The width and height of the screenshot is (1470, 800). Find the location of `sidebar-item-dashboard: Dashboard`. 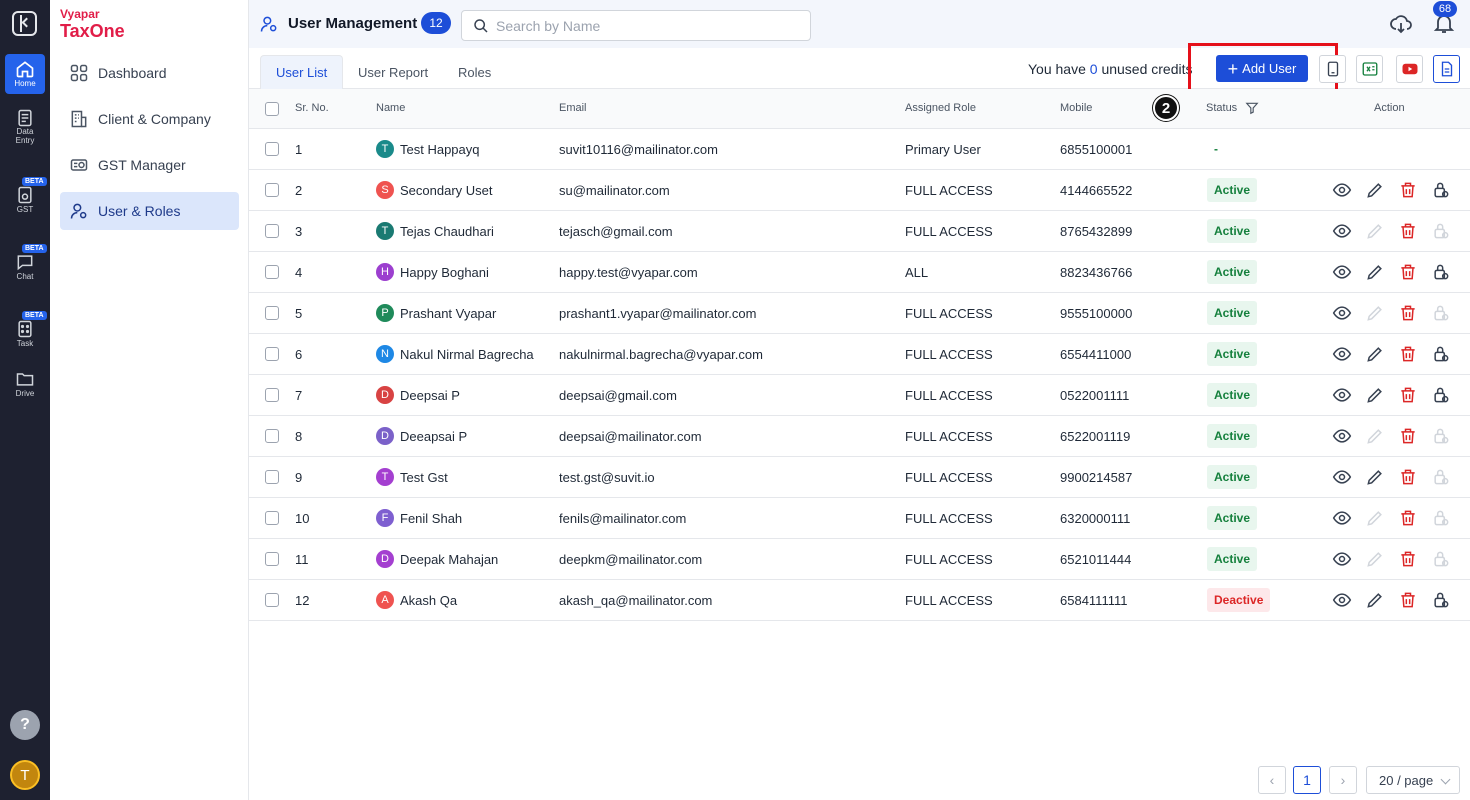

sidebar-item-dashboard: Dashboard is located at coordinates (149, 73).